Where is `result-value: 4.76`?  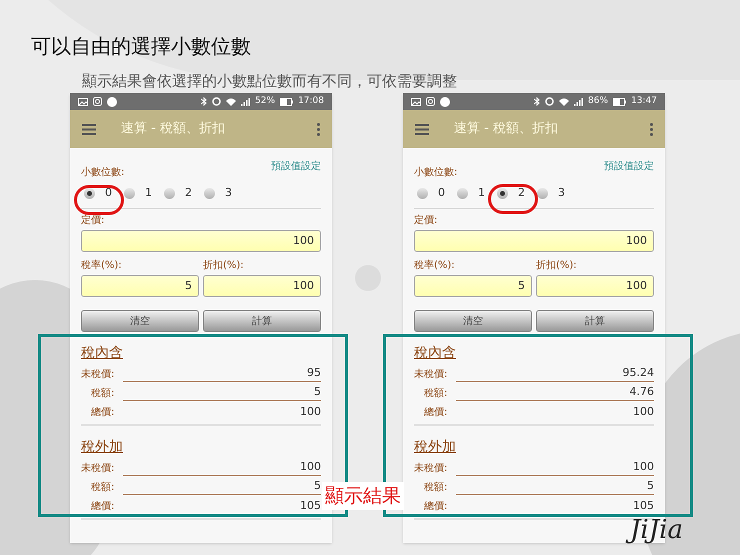 result-value: 4.76 is located at coordinates (555, 392).